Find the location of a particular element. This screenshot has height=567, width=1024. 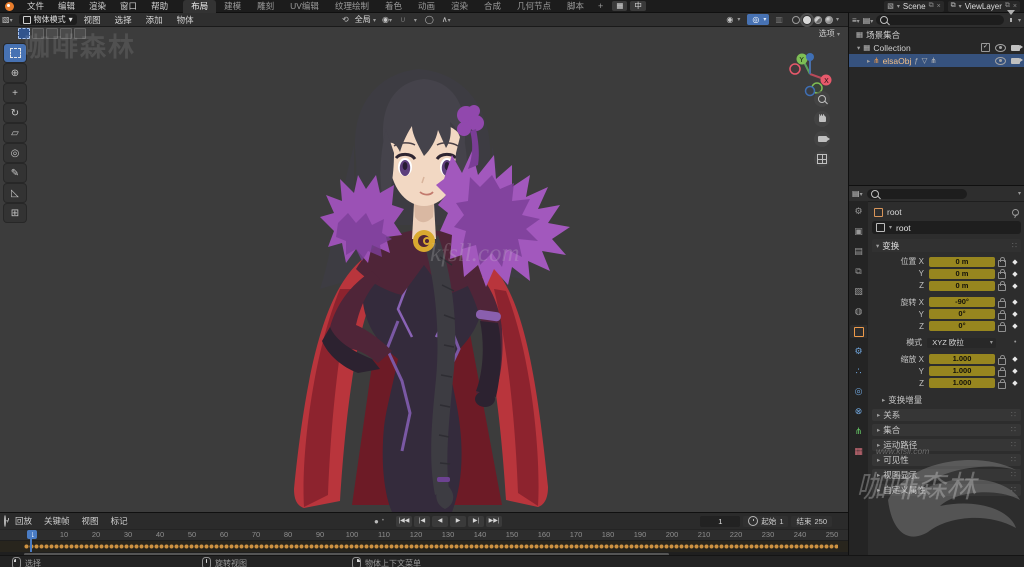

collapsed-panel: ▸ 关系 ∷ is located at coordinates (946, 414).